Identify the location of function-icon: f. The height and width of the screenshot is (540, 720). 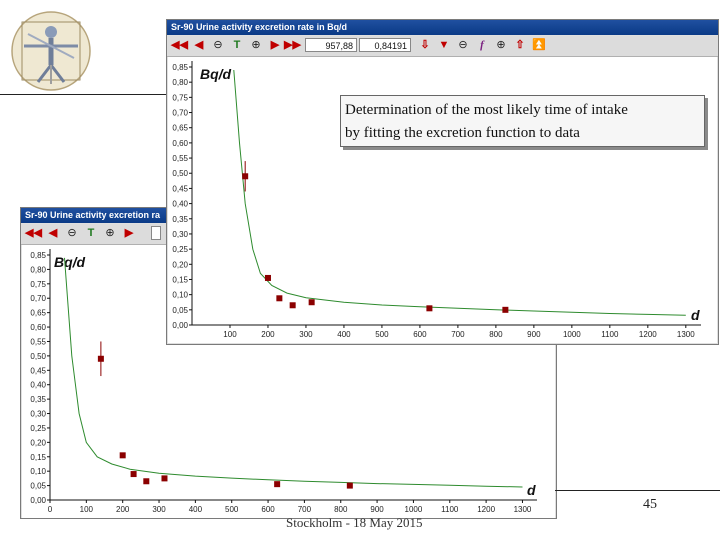
(482, 45).